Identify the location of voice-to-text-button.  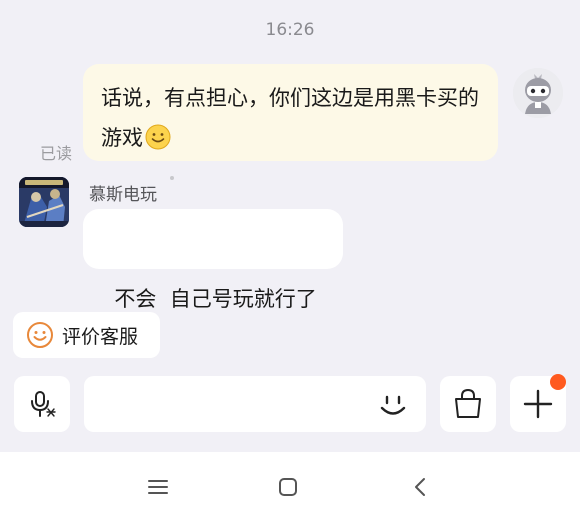
(42, 404).